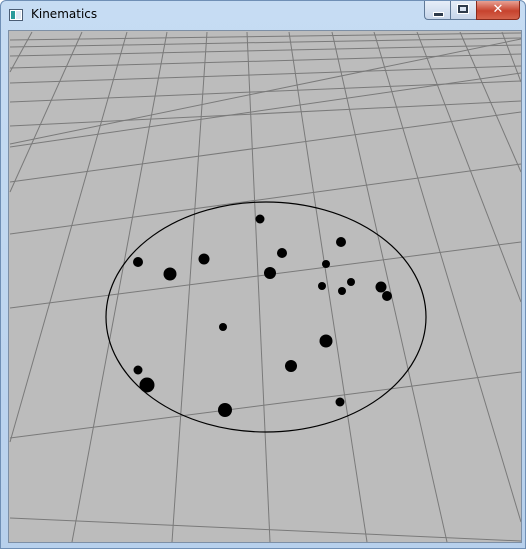 The image size is (526, 549). I want to click on window-bottom-border, so click(263, 545).